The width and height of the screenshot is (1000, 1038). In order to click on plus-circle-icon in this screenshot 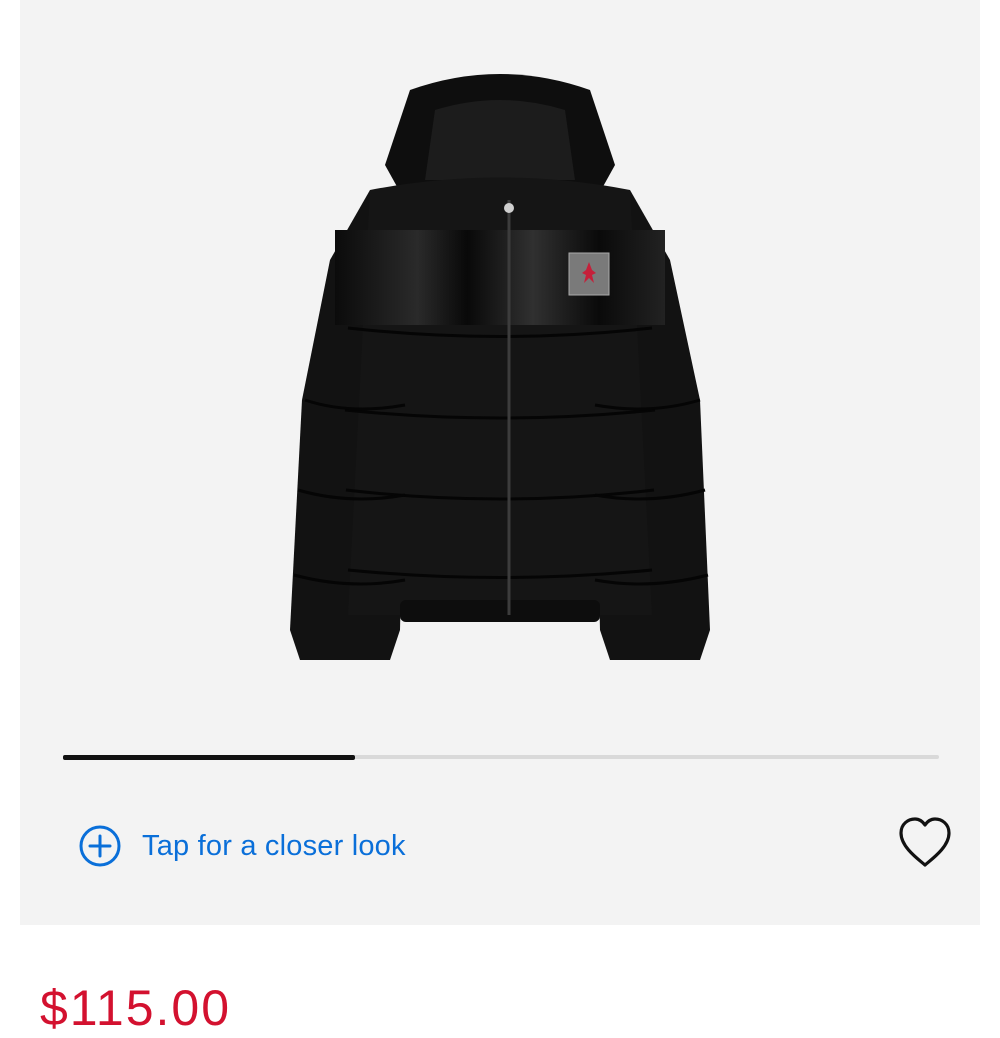, I will do `click(100, 846)`.